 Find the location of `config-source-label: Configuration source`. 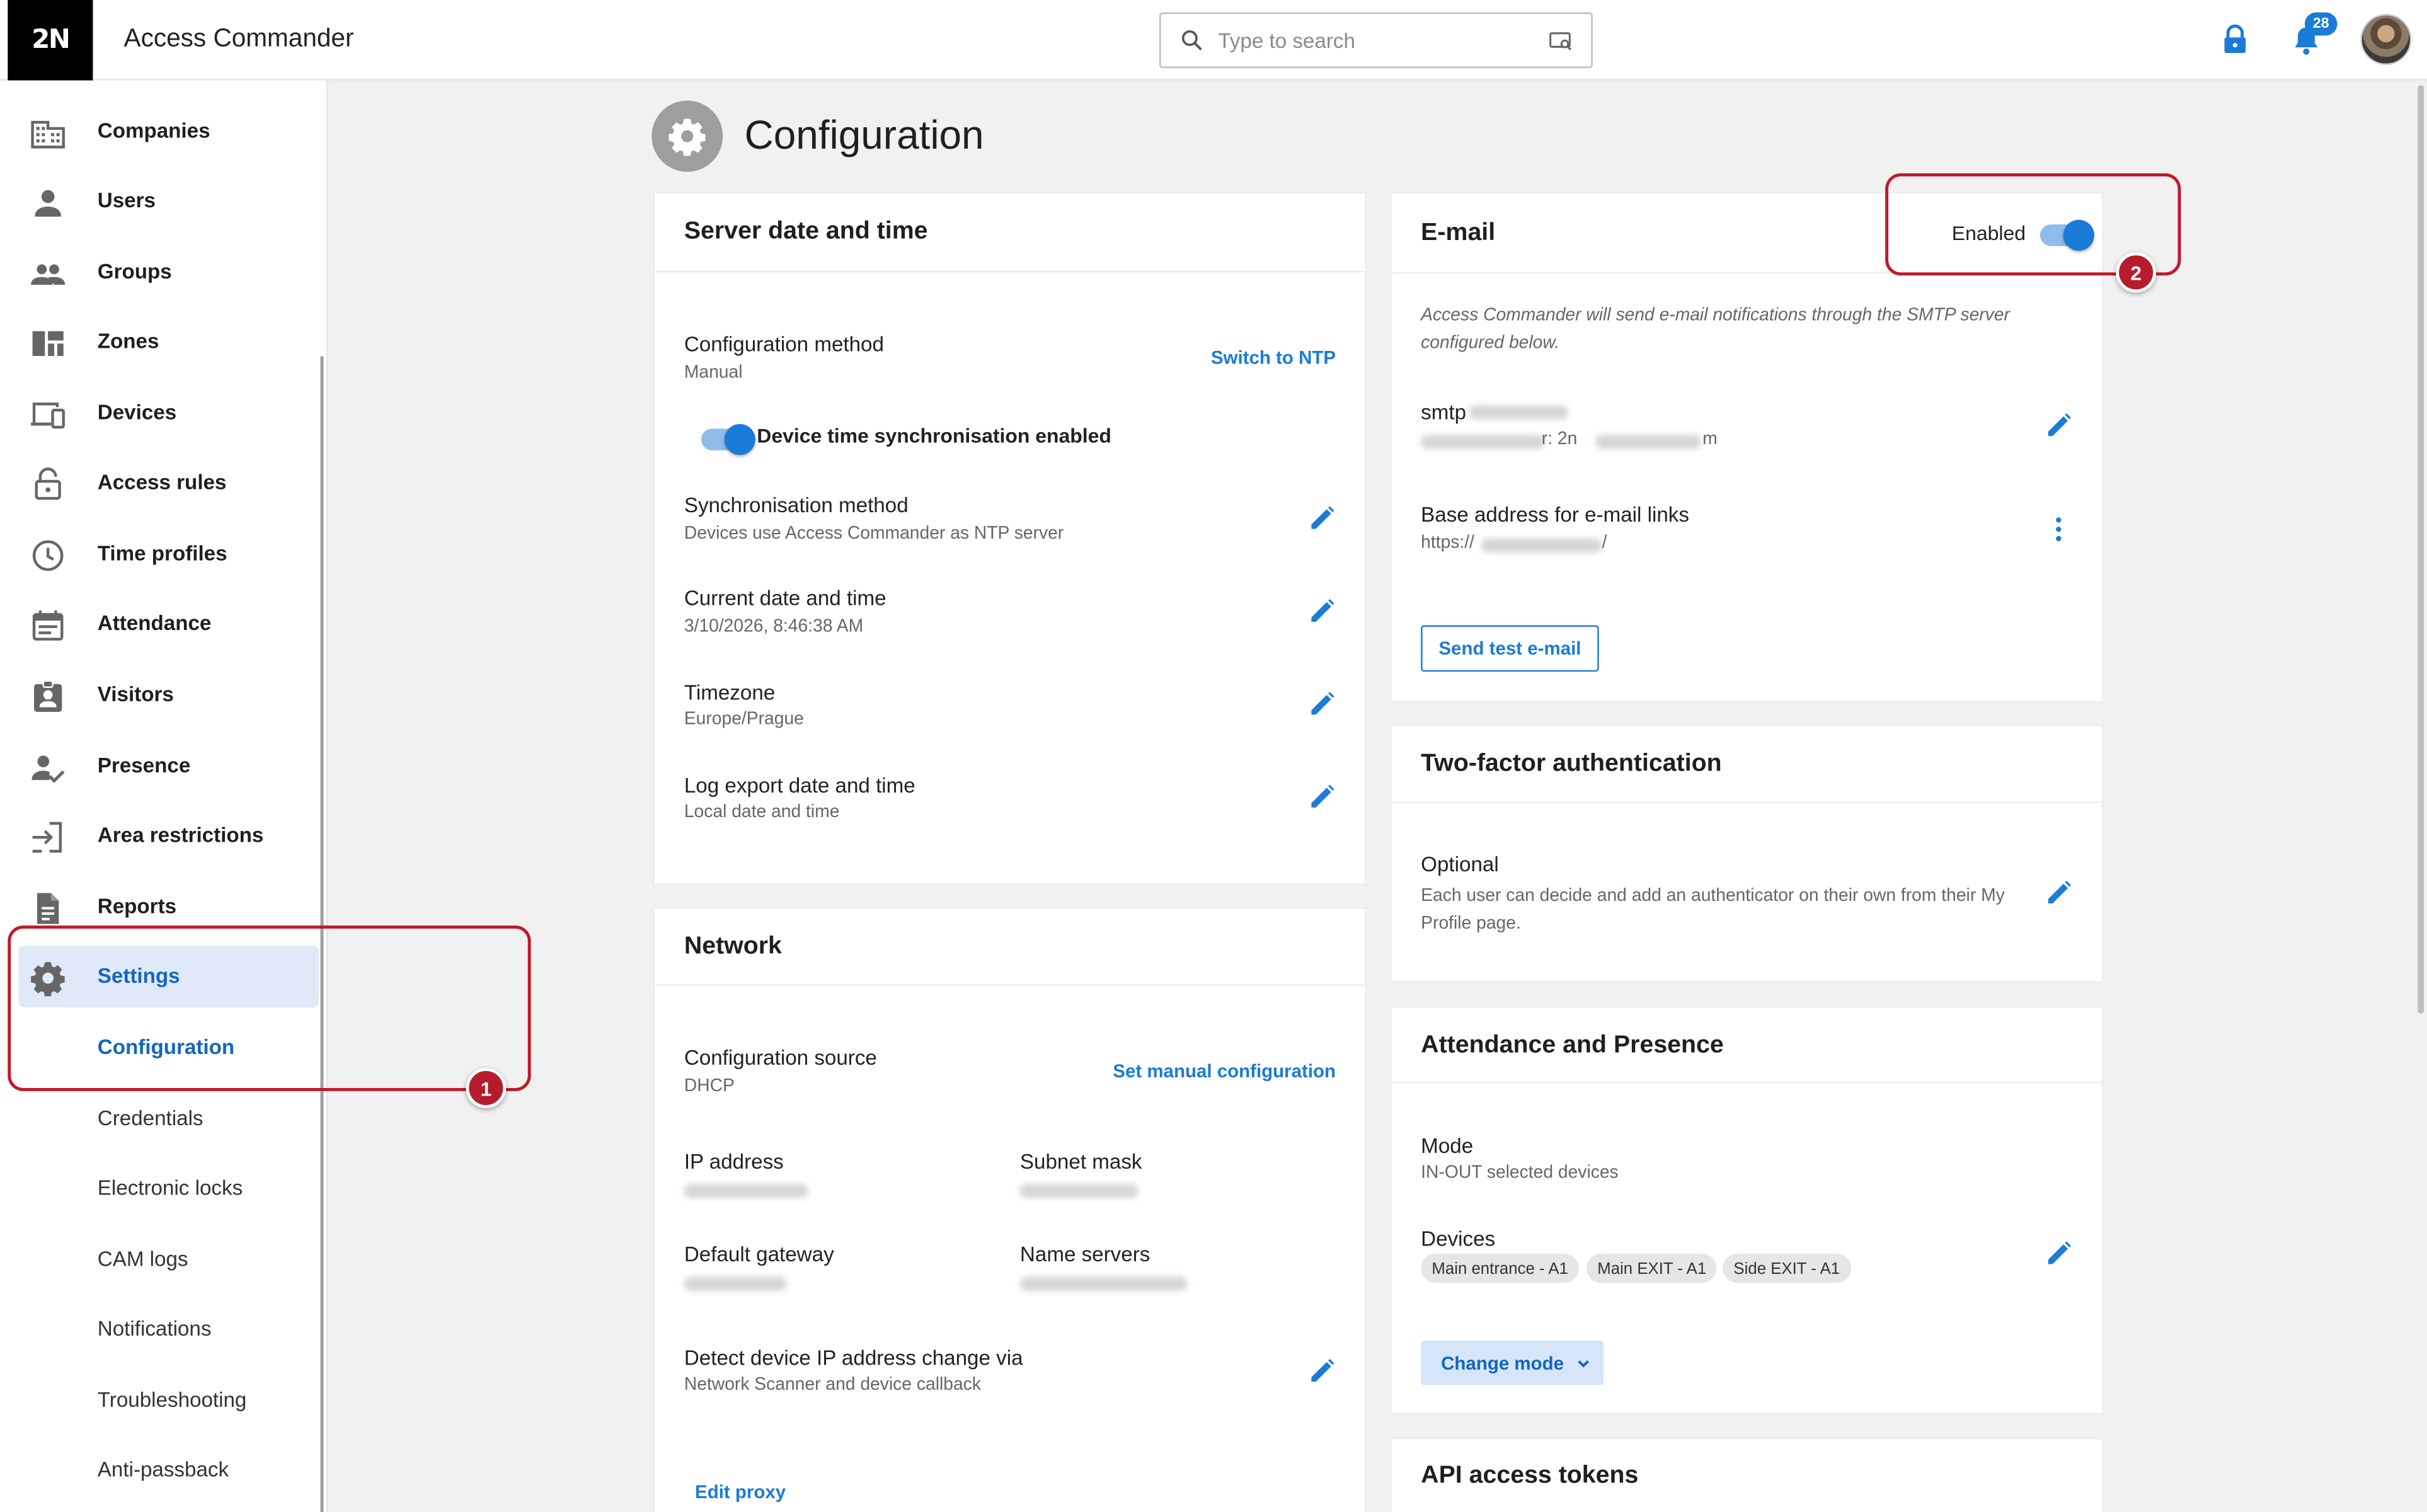

config-source-label: Configuration source is located at coordinates (781, 1058).